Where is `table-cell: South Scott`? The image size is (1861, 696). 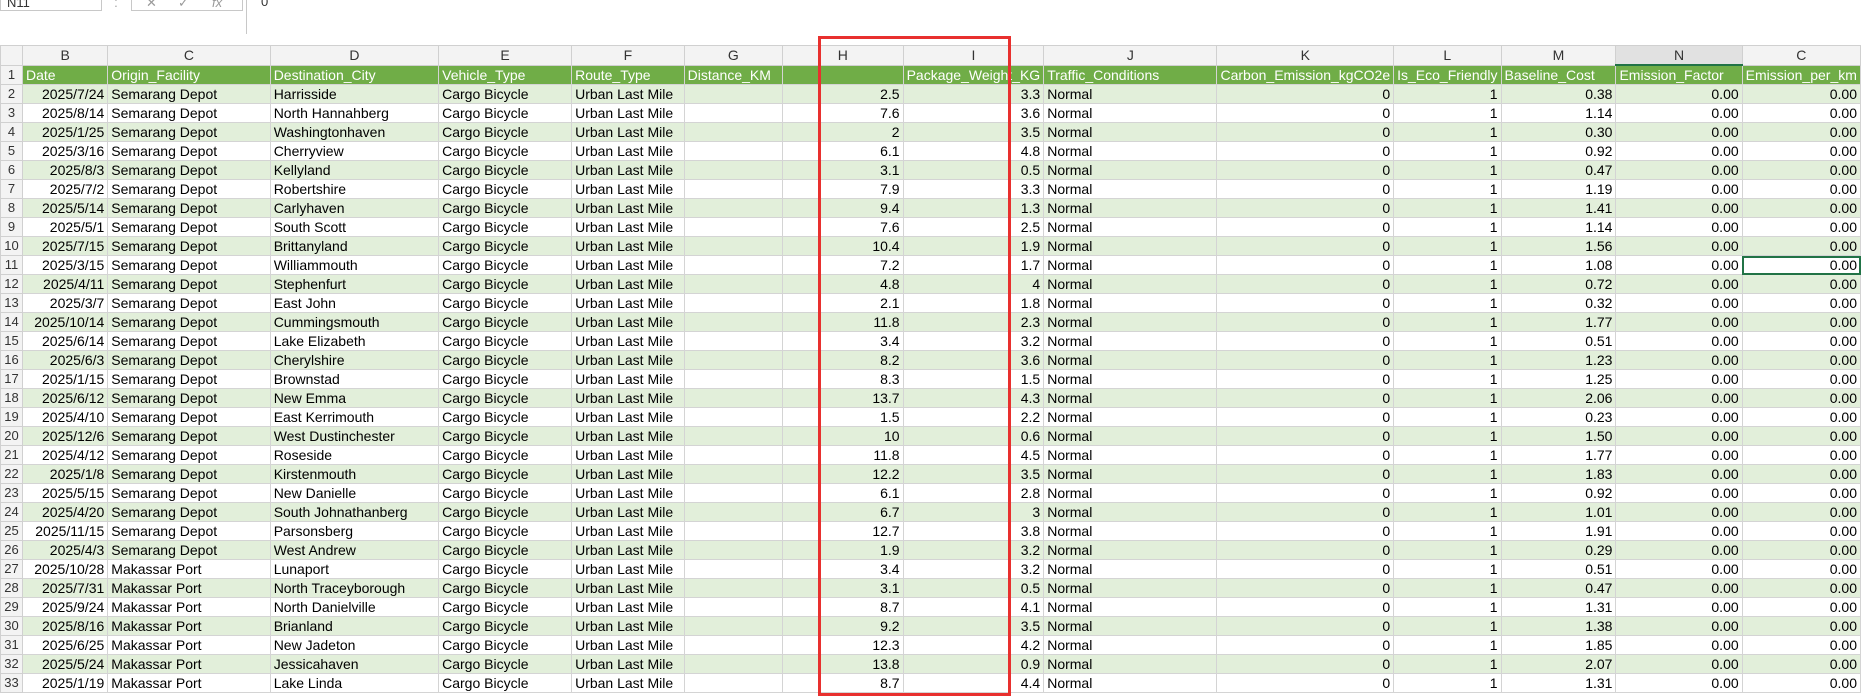
table-cell: South Scott is located at coordinates (354, 227).